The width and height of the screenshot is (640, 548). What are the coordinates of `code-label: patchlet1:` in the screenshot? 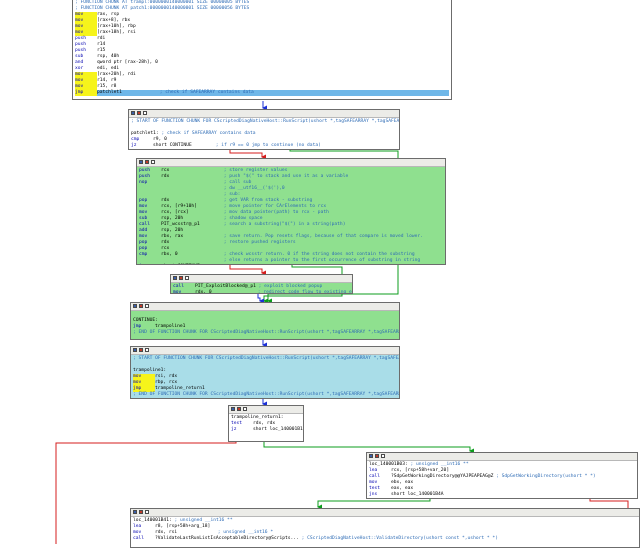 It's located at (145, 133).